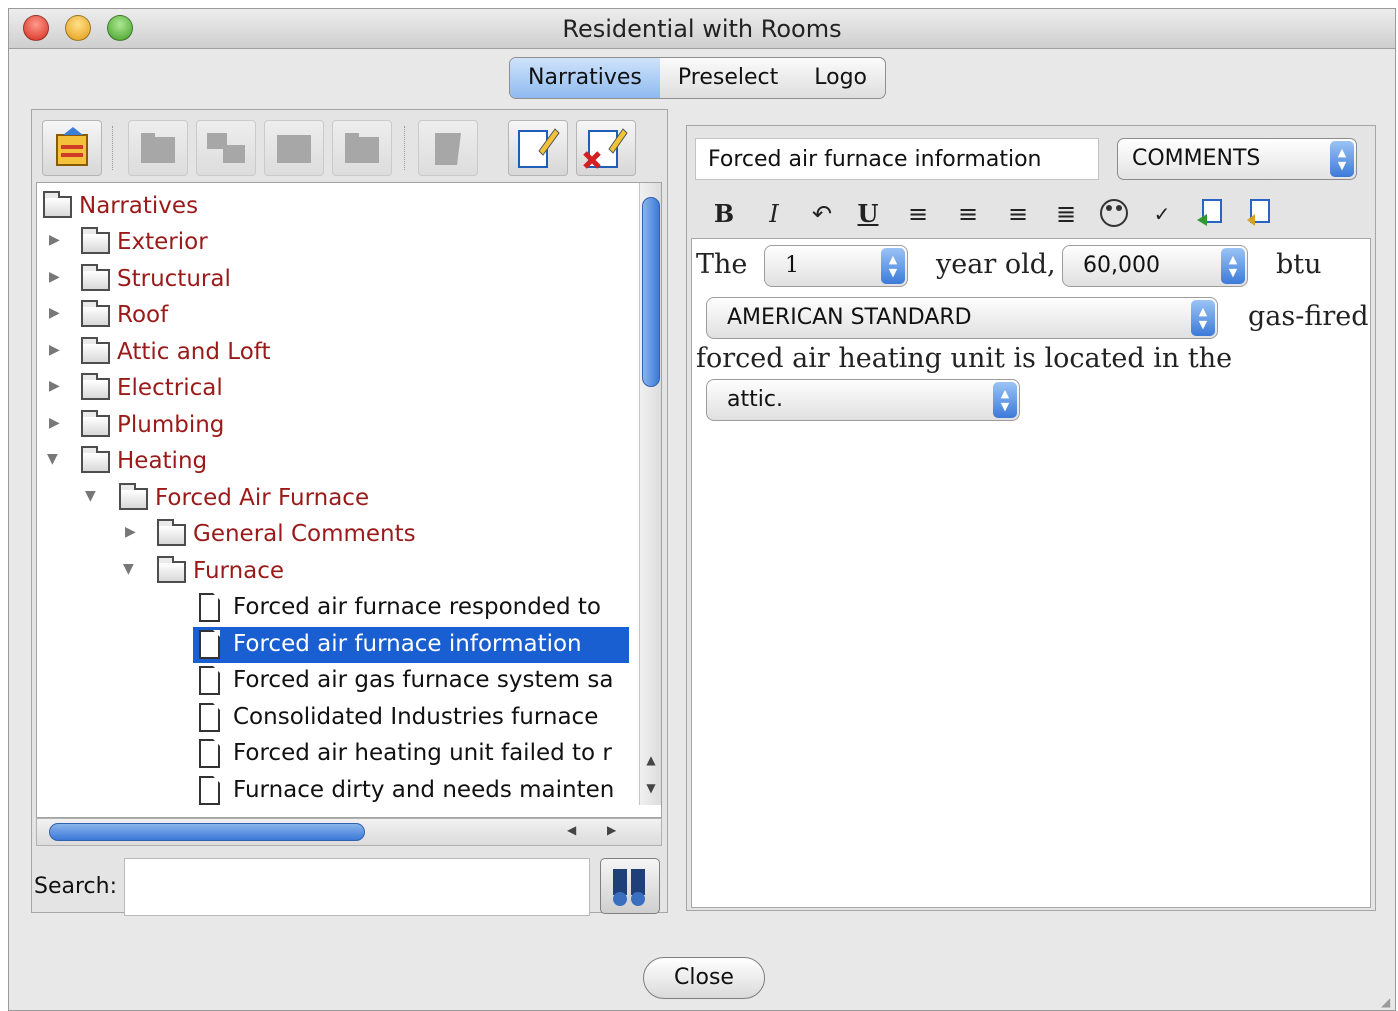 This screenshot has width=1398, height=1011. I want to click on delete-item-button, so click(606, 148).